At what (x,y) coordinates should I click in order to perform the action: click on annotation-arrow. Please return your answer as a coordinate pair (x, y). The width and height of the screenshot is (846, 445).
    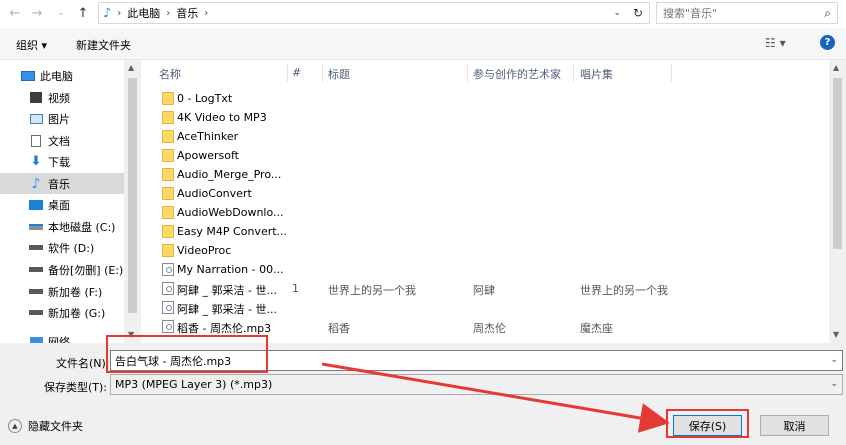
    Looking at the image, I should click on (495, 397).